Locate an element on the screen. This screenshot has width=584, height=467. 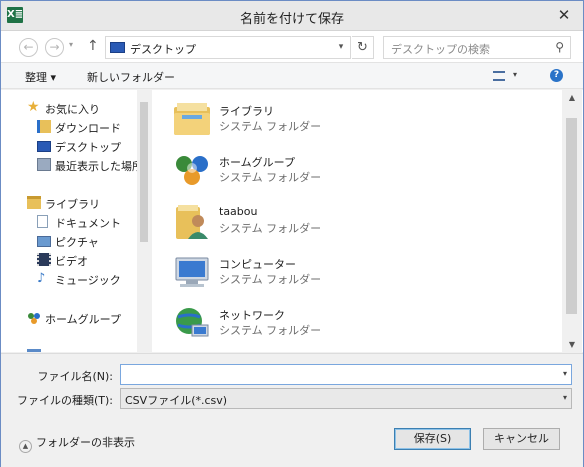
title-bar: X≣ 名前を付けて保存 ✕ is located at coordinates (292, 16).